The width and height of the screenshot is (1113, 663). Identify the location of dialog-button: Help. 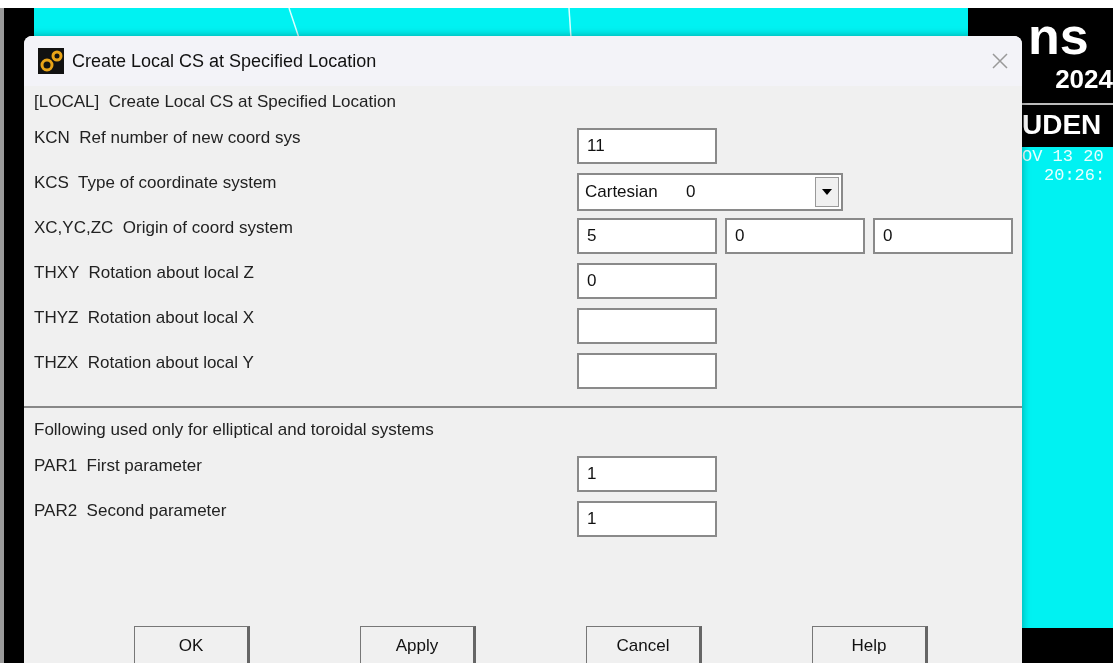
(870, 644).